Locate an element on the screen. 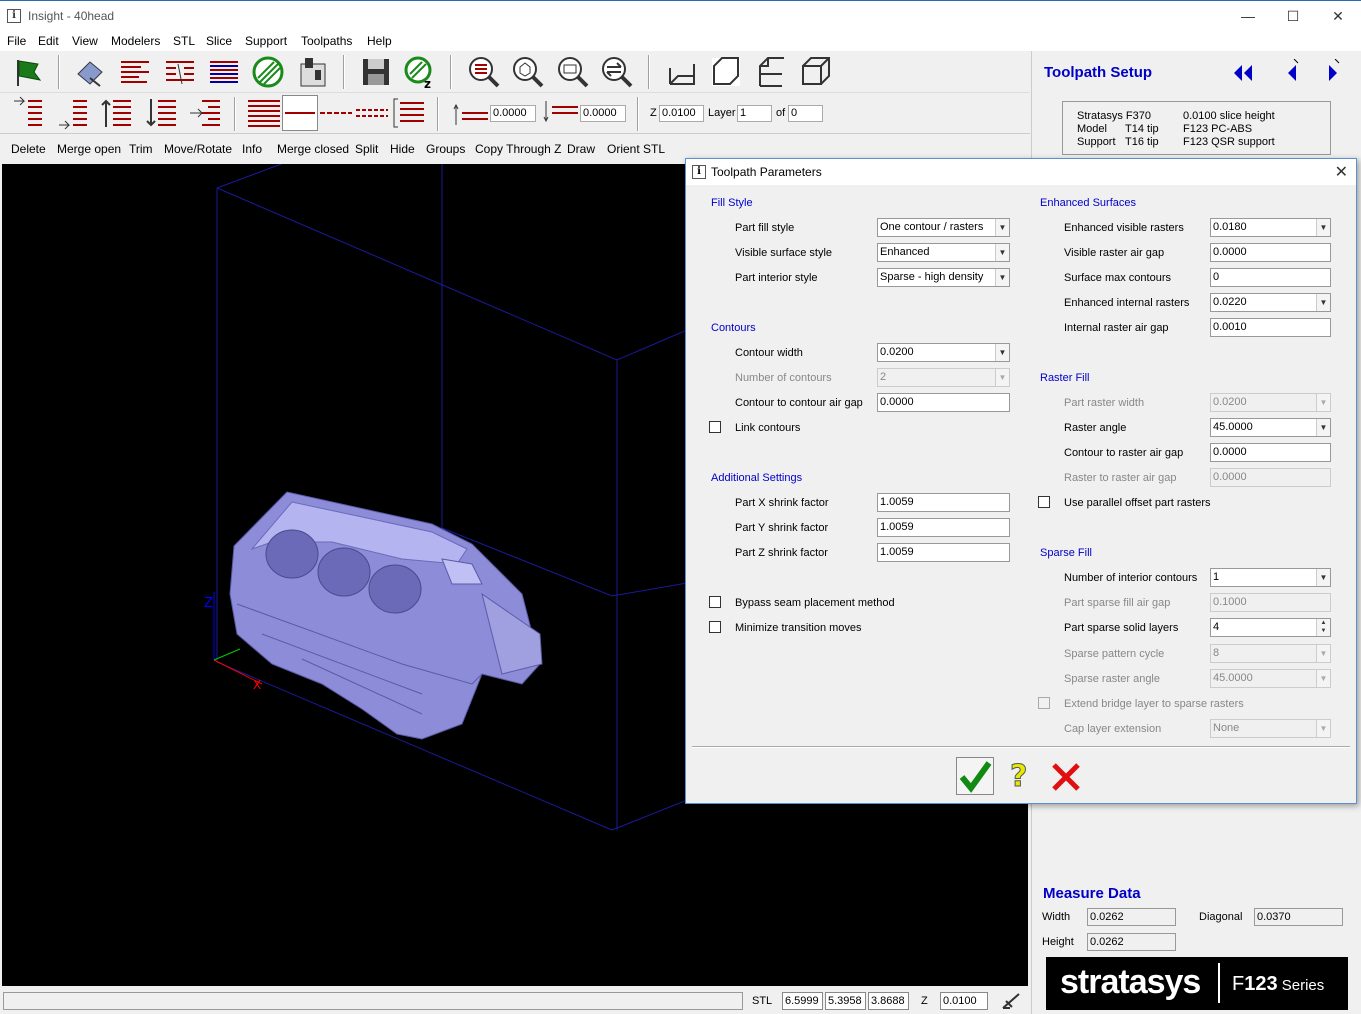 The height and width of the screenshot is (1014, 1361). contour-air-gap-input: 0.0000 is located at coordinates (943, 402).